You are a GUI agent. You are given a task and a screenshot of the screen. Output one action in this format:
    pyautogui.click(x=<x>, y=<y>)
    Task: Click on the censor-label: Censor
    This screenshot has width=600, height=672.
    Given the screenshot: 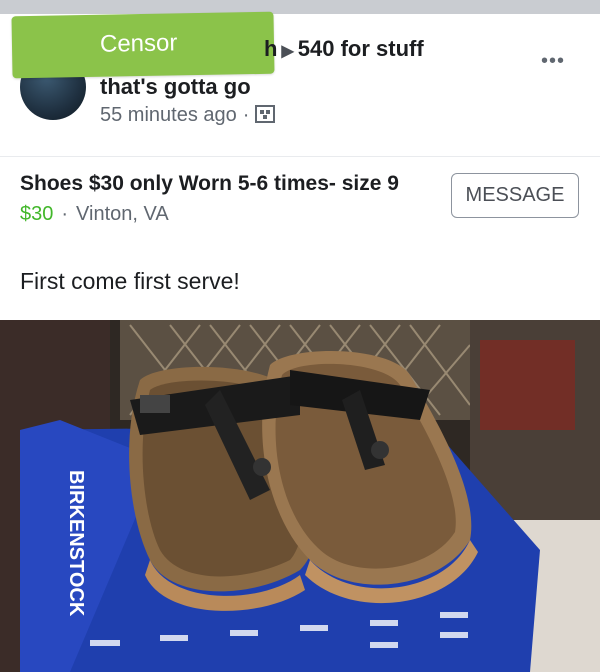 What is the action you would take?
    pyautogui.click(x=138, y=43)
    